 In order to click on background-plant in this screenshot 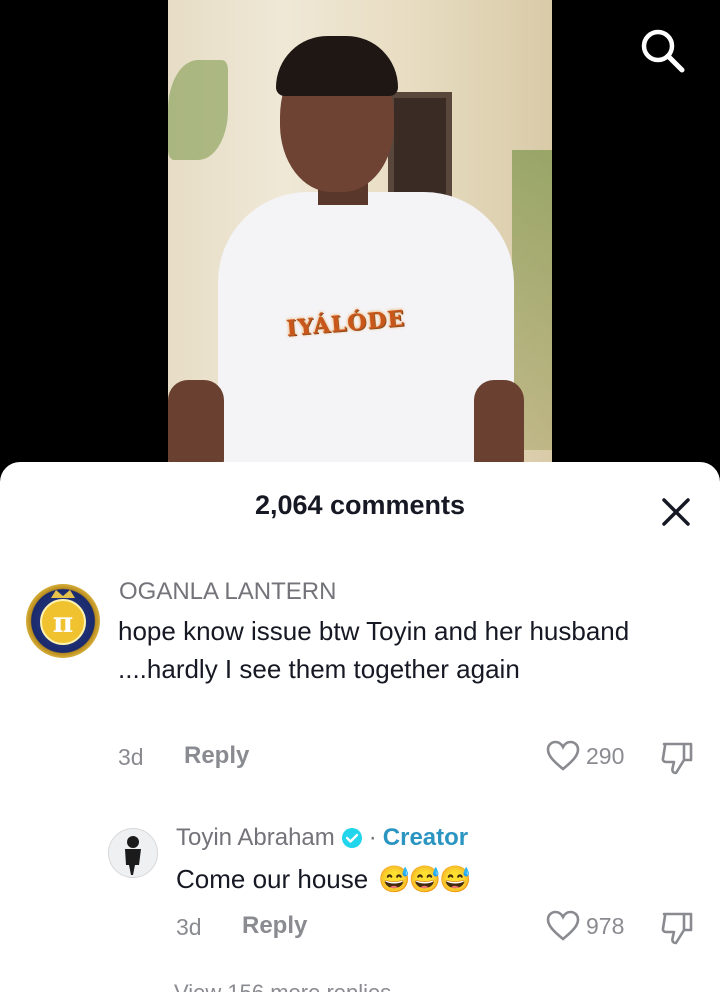, I will do `click(198, 110)`.